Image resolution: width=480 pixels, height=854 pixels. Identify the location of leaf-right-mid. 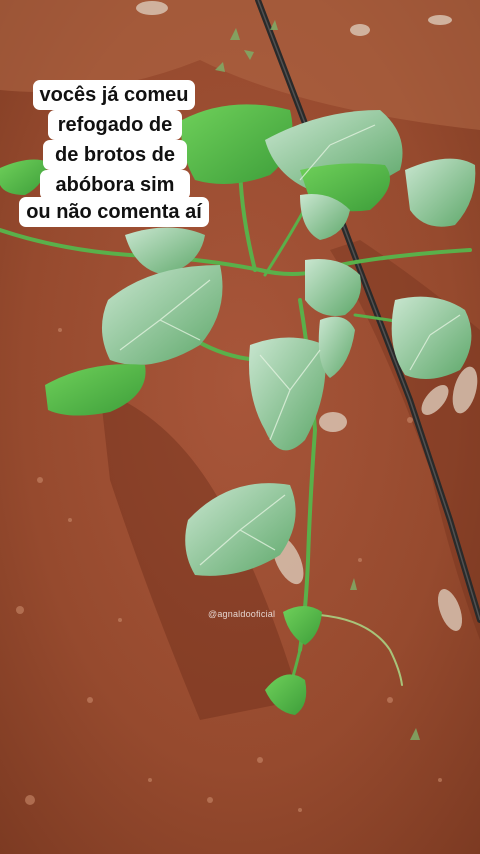
(431, 337).